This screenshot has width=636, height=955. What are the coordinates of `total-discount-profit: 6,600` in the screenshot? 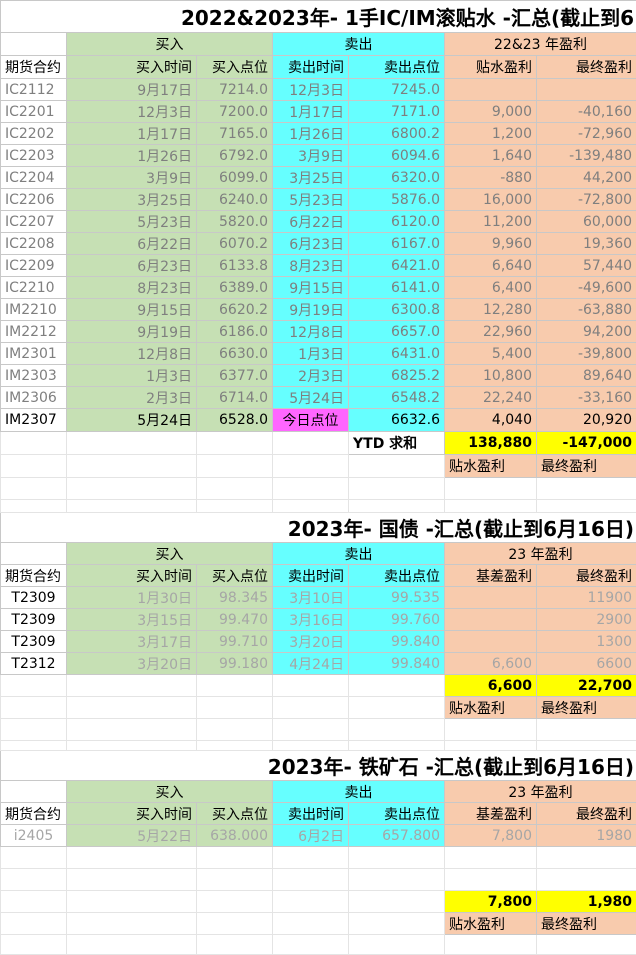 It's located at (491, 686).